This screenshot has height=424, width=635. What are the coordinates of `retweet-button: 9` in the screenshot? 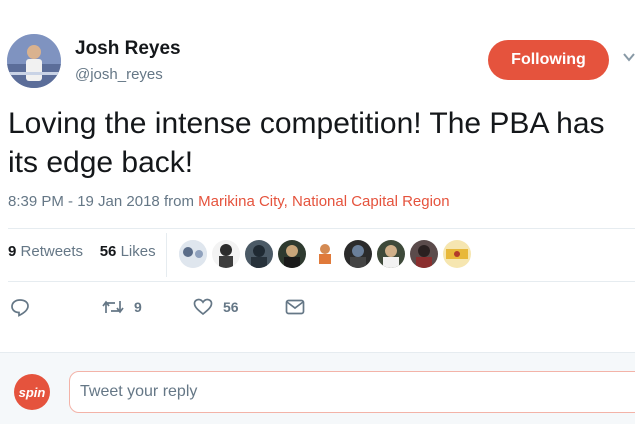 It's located at (122, 307).